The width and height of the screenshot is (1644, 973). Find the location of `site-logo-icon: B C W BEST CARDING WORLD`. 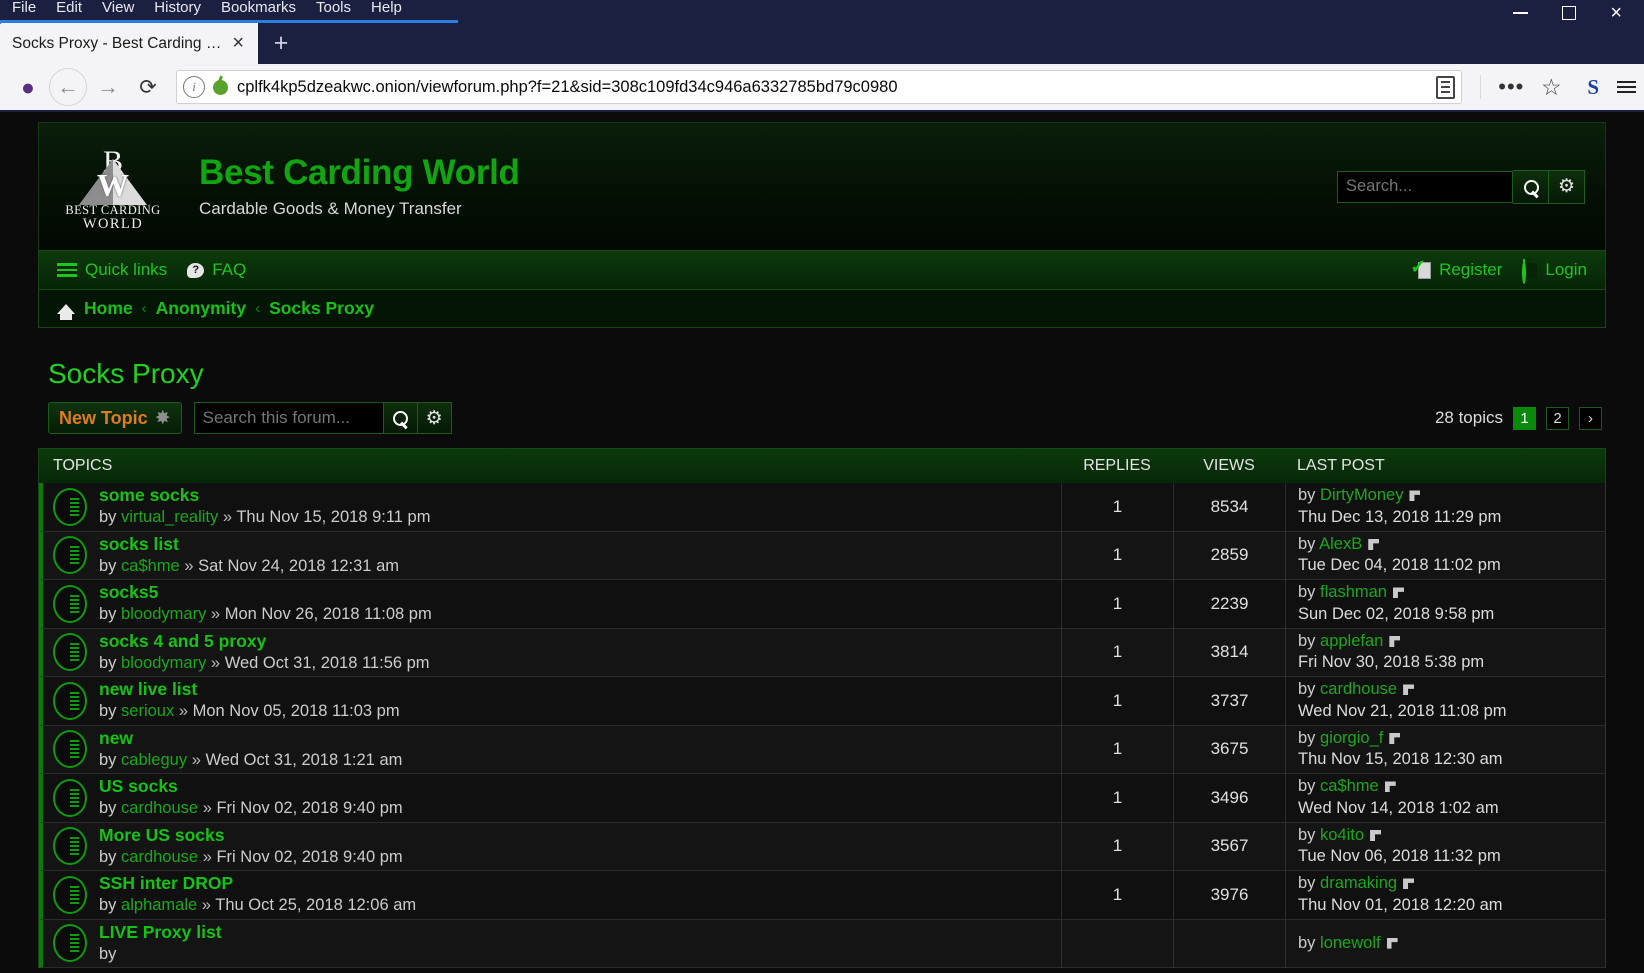

site-logo-icon: B C W BEST CARDING WORLD is located at coordinates (113, 187).